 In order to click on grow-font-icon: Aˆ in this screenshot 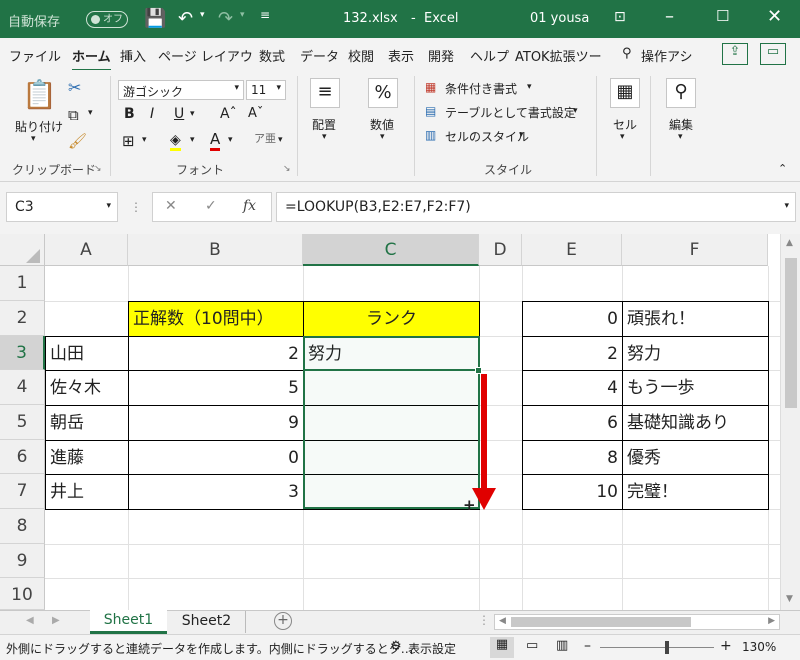, I will do `click(228, 114)`.